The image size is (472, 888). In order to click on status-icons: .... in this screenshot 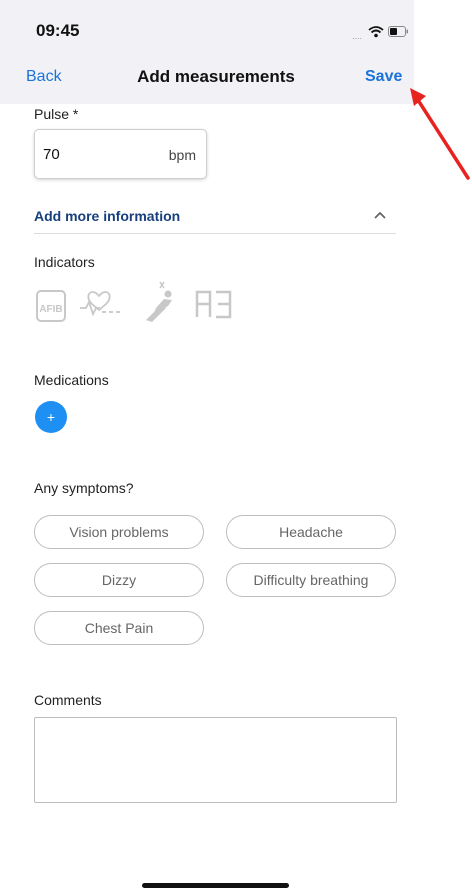, I will do `click(380, 32)`.